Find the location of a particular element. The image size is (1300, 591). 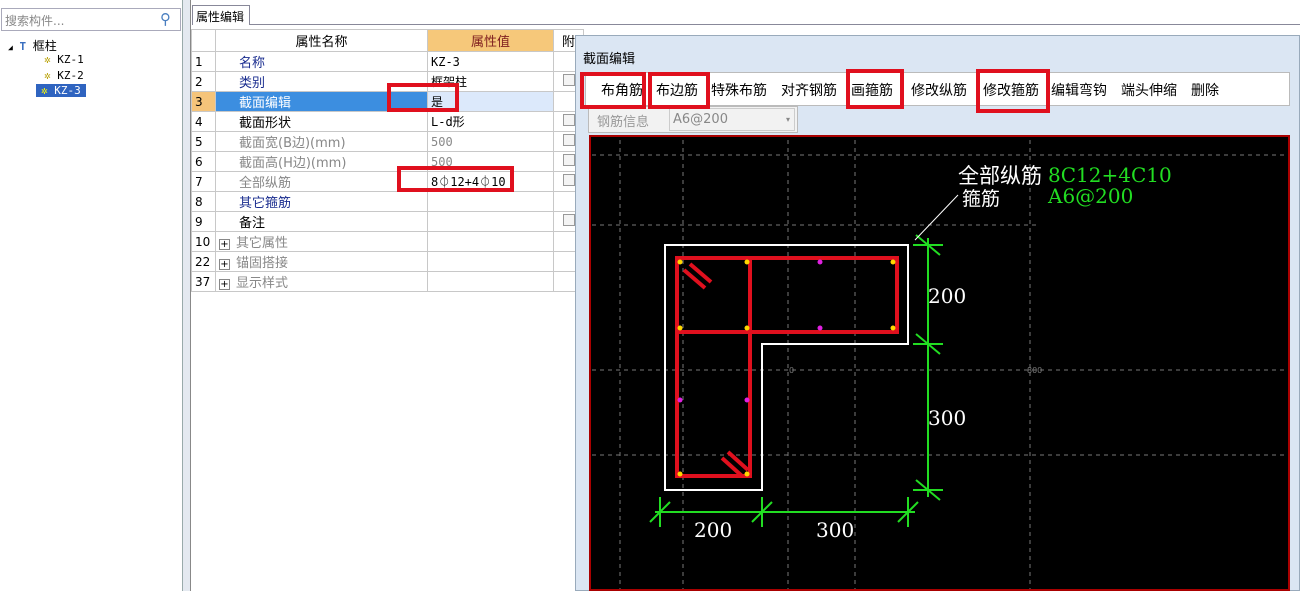

axis-label: 0 is located at coordinates (792, 370).